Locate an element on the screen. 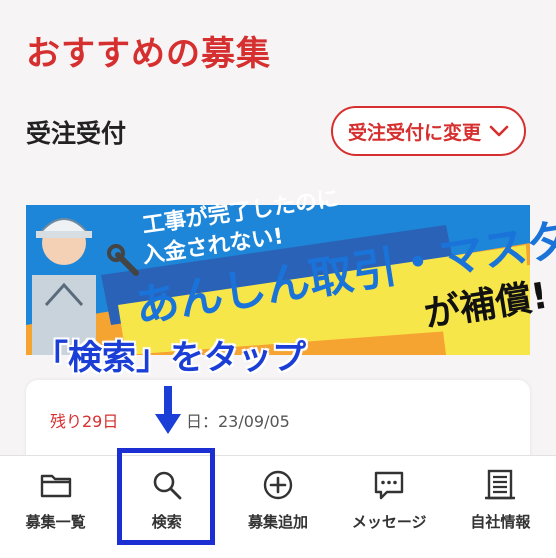  plus-circle-icon is located at coordinates (278, 485).